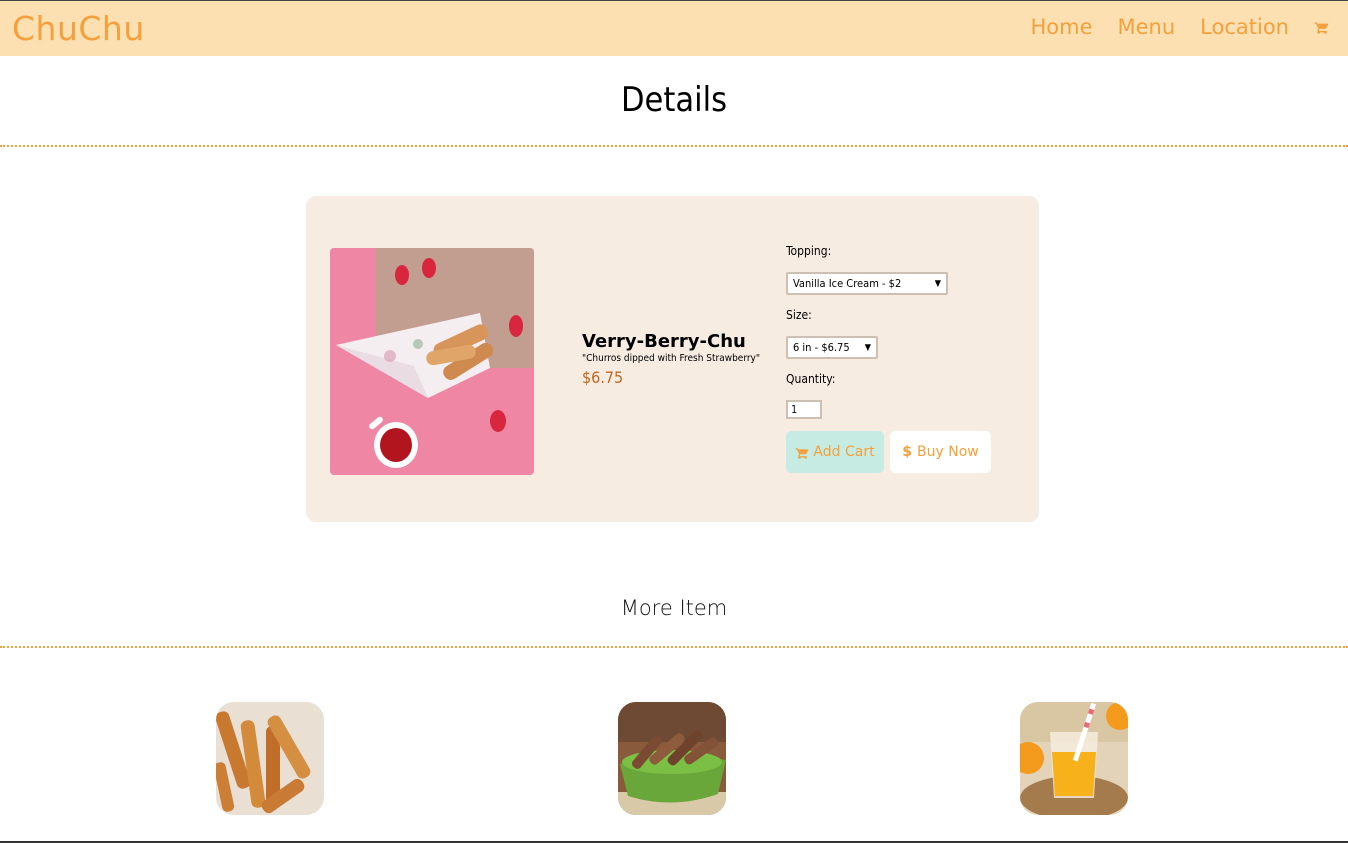 Image resolution: width=1348 pixels, height=843 pixels. What do you see at coordinates (674, 608) in the screenshot?
I see `more-items-title: More Item` at bounding box center [674, 608].